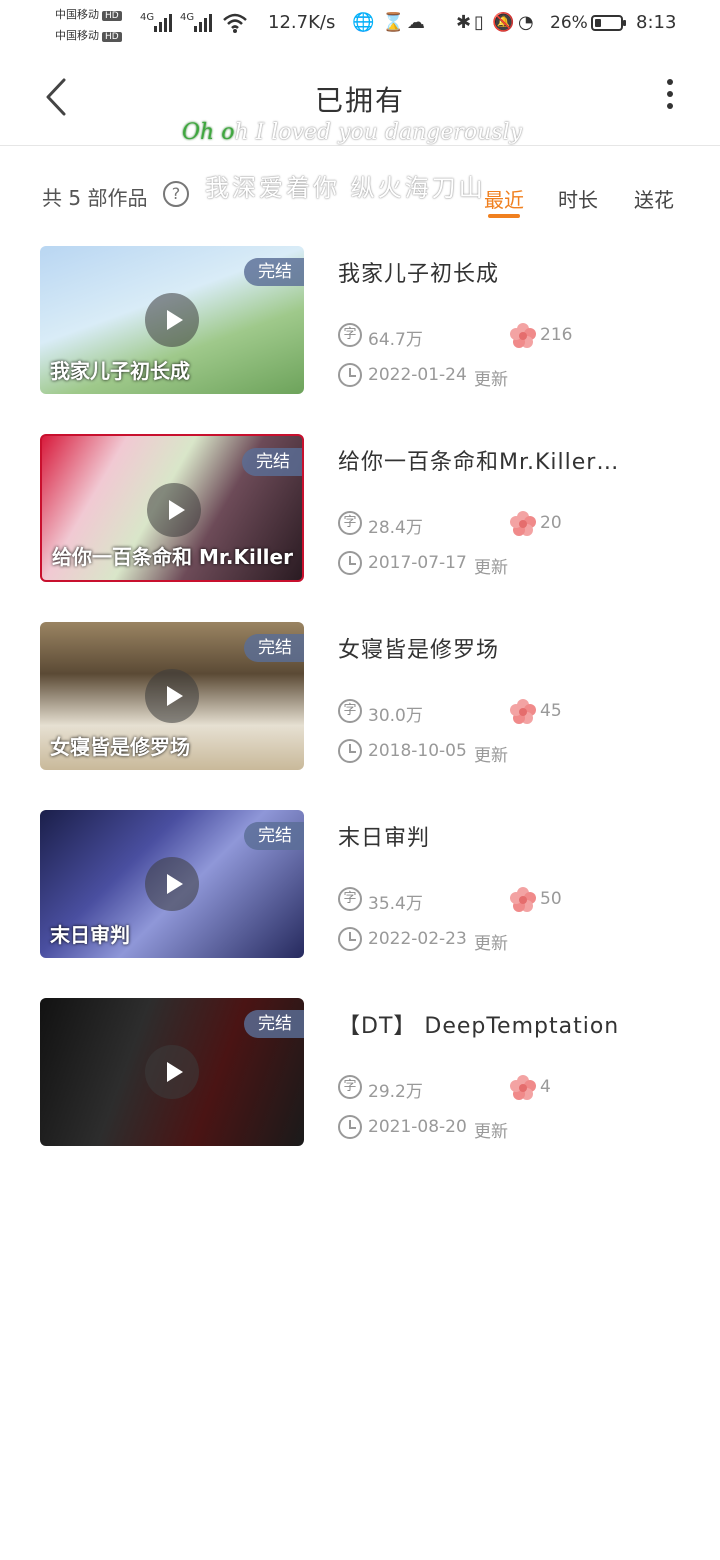 The height and width of the screenshot is (1560, 720). Describe the element at coordinates (670, 94) in the screenshot. I see `more-vertical-icon` at that location.